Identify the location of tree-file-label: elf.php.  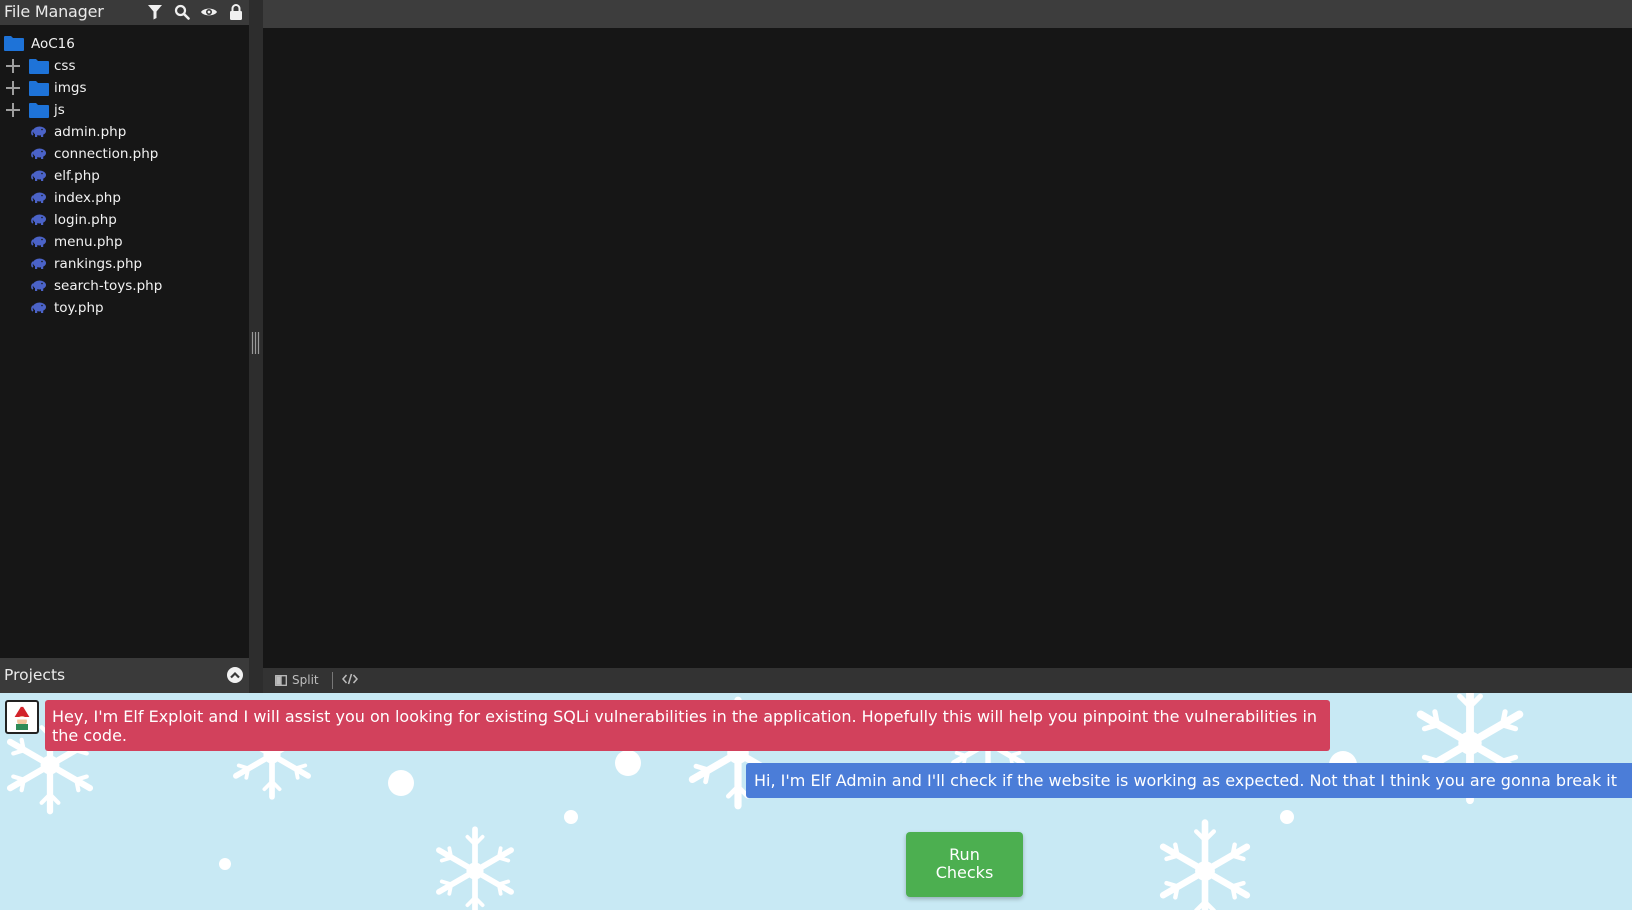
(77, 176).